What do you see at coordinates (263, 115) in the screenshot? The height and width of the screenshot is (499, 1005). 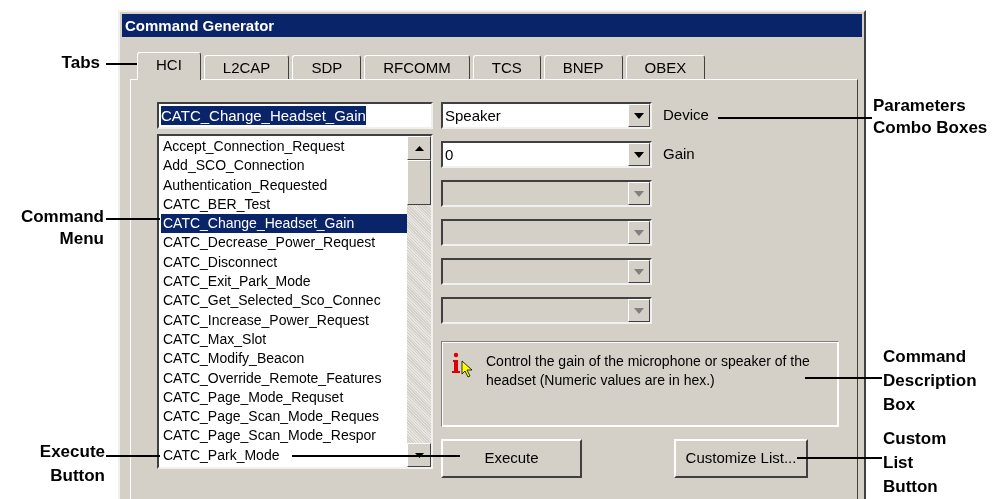 I see `selected-text: CATC_Change_Headset_Gain` at bounding box center [263, 115].